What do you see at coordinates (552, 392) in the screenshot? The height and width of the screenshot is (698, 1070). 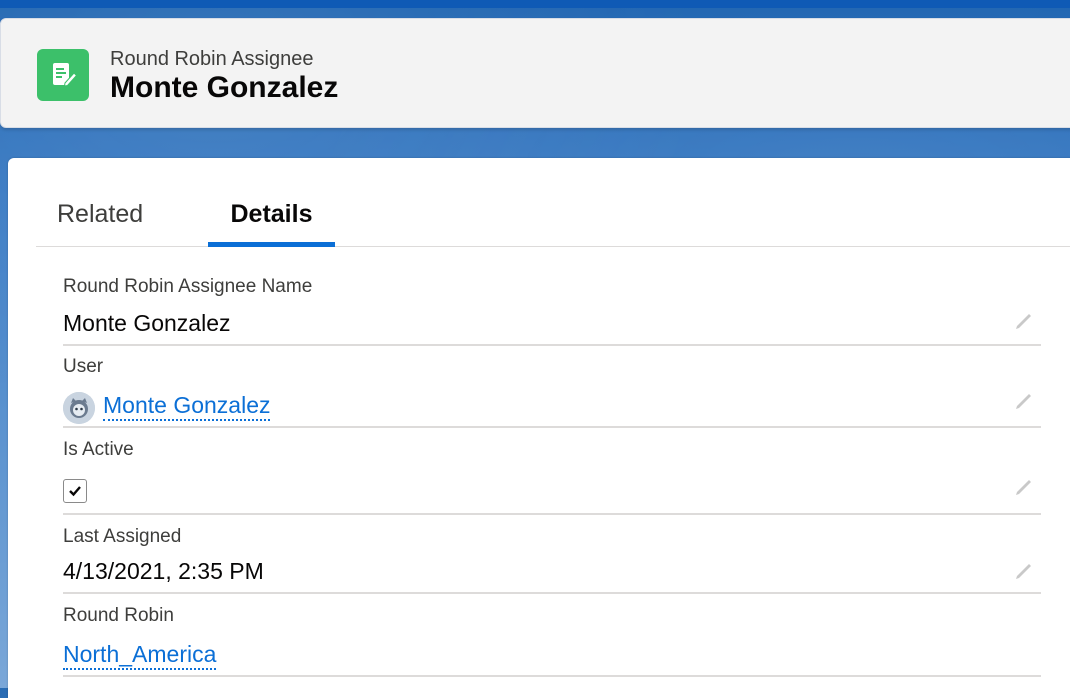 I see `field-user: User Monte Gonzalez` at bounding box center [552, 392].